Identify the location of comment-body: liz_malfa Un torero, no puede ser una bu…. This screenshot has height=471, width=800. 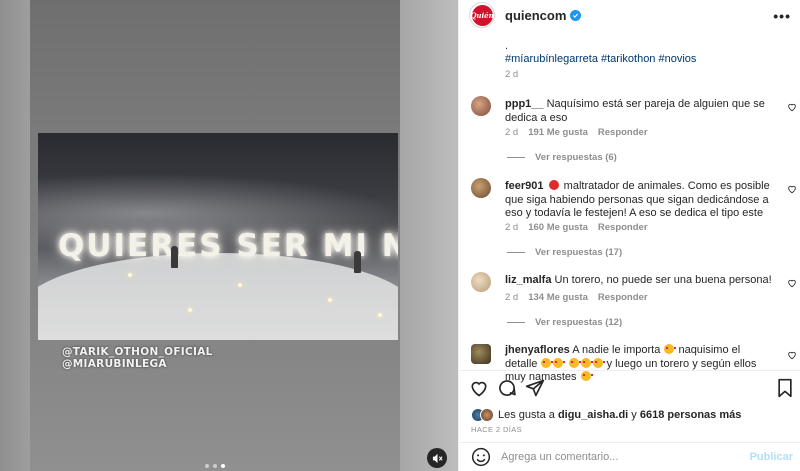
(639, 281).